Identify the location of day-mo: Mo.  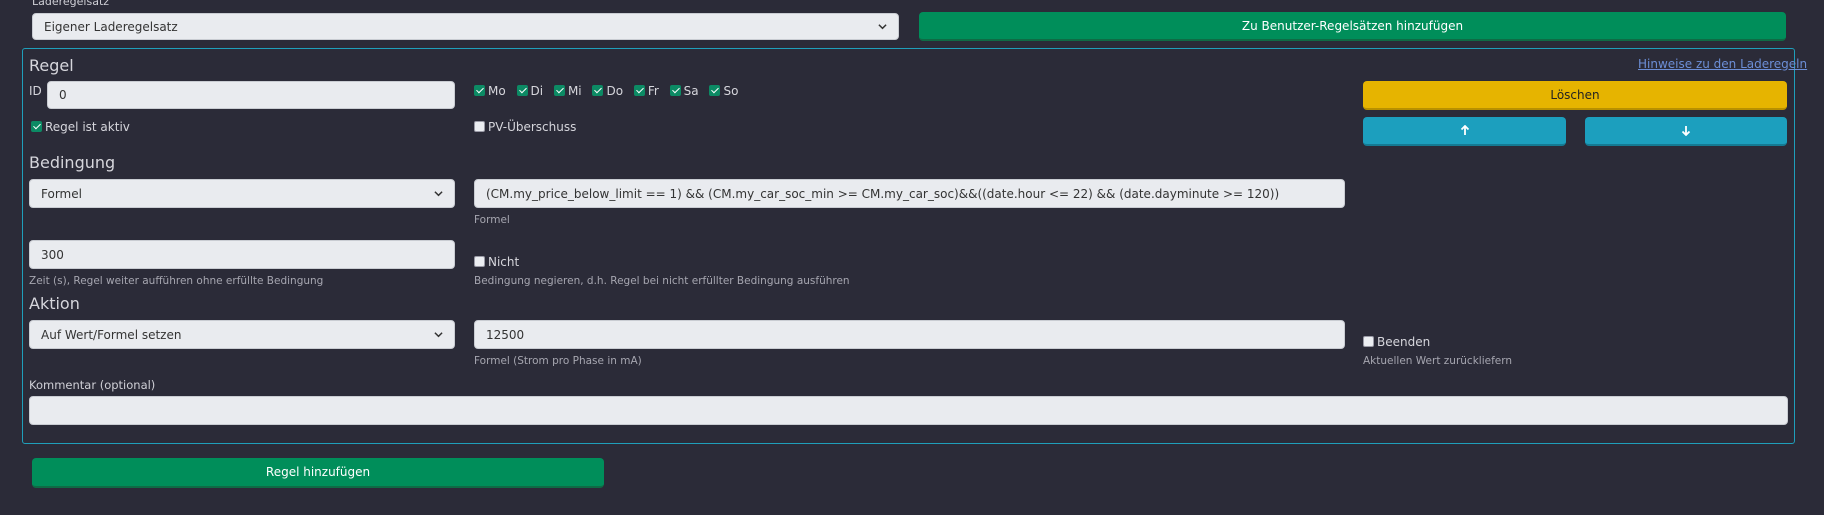
(490, 90).